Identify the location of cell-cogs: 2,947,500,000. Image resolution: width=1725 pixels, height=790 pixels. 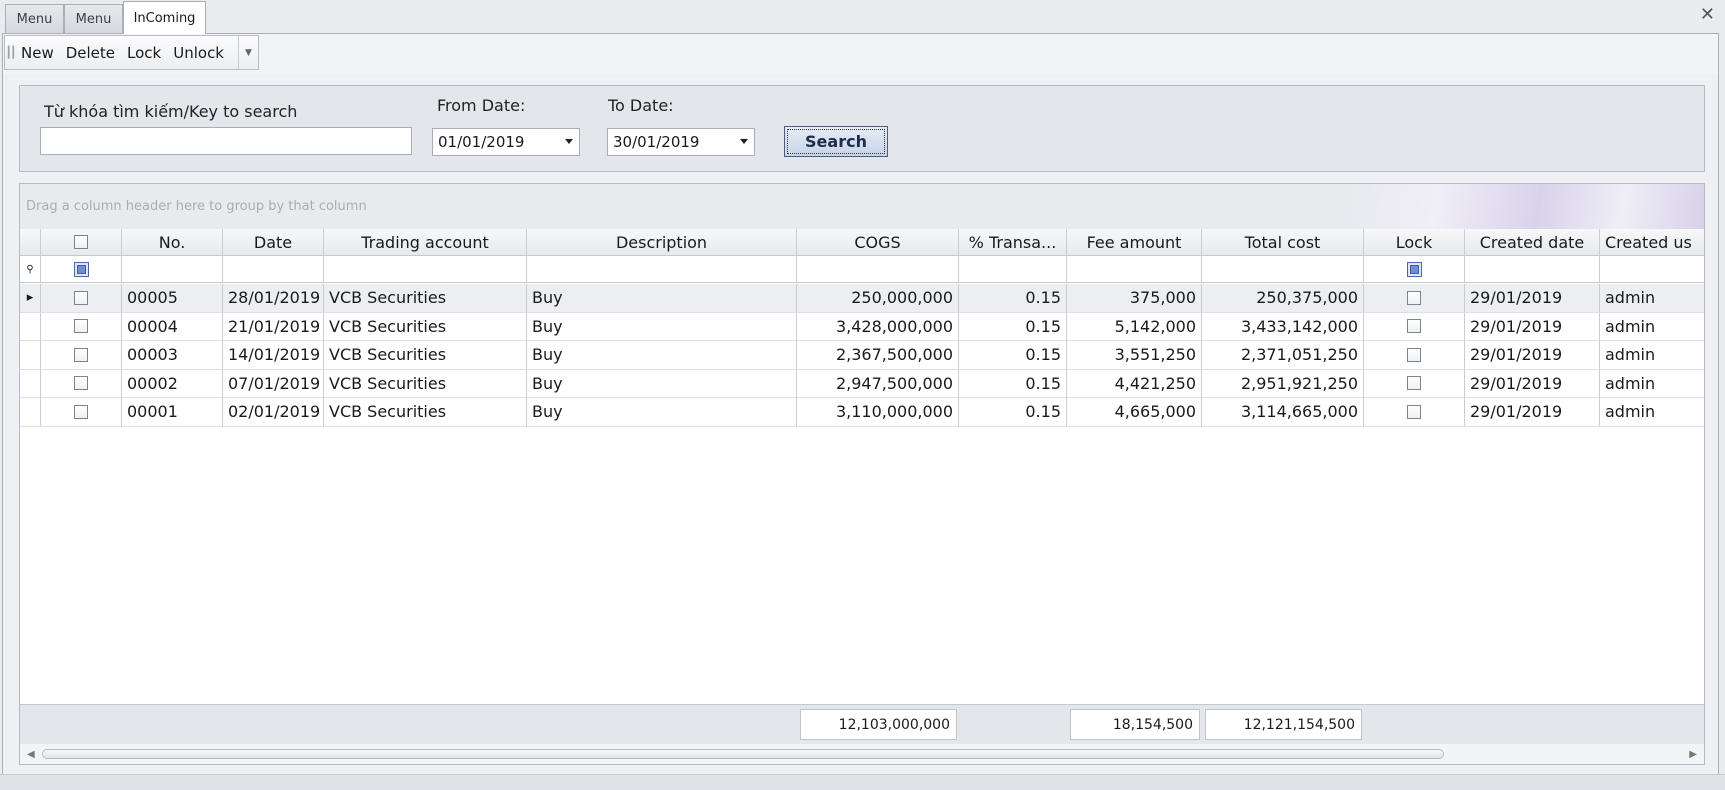
(878, 383).